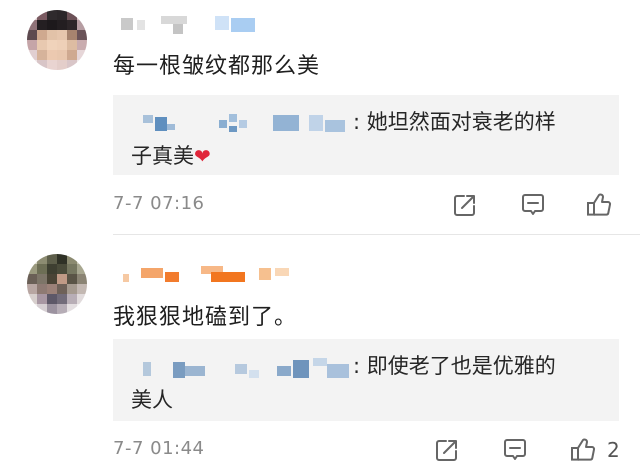  I want to click on comment-meta: 7-7 07:16, so click(376, 206).